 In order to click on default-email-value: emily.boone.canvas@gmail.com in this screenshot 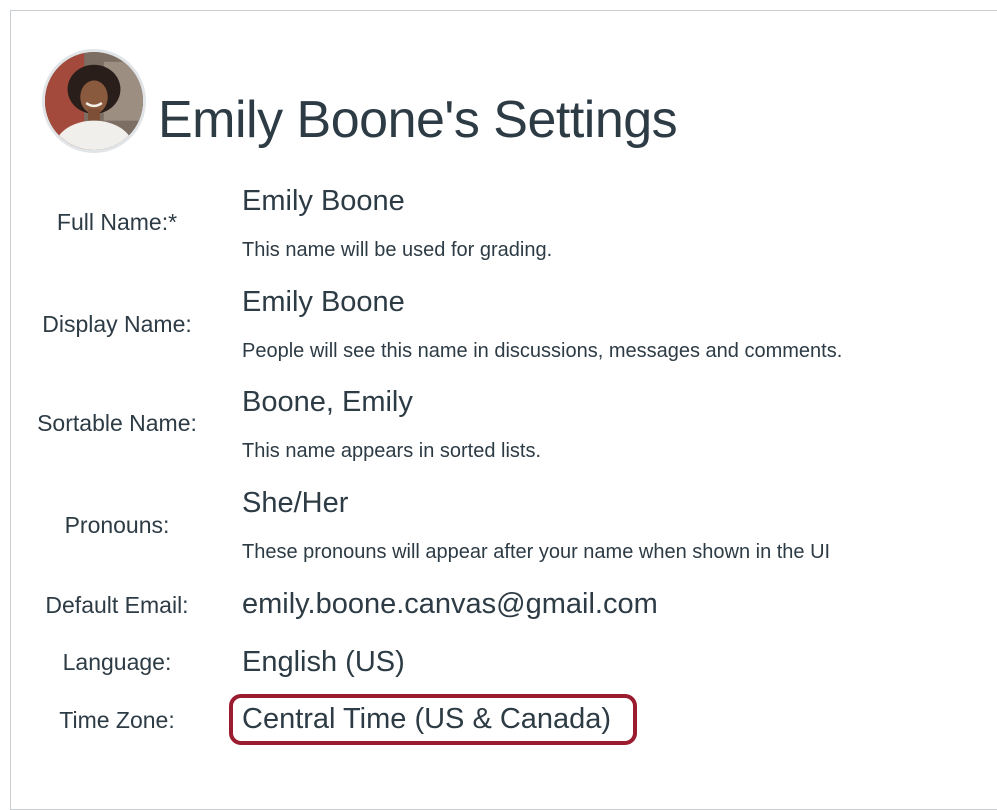, I will do `click(450, 604)`.